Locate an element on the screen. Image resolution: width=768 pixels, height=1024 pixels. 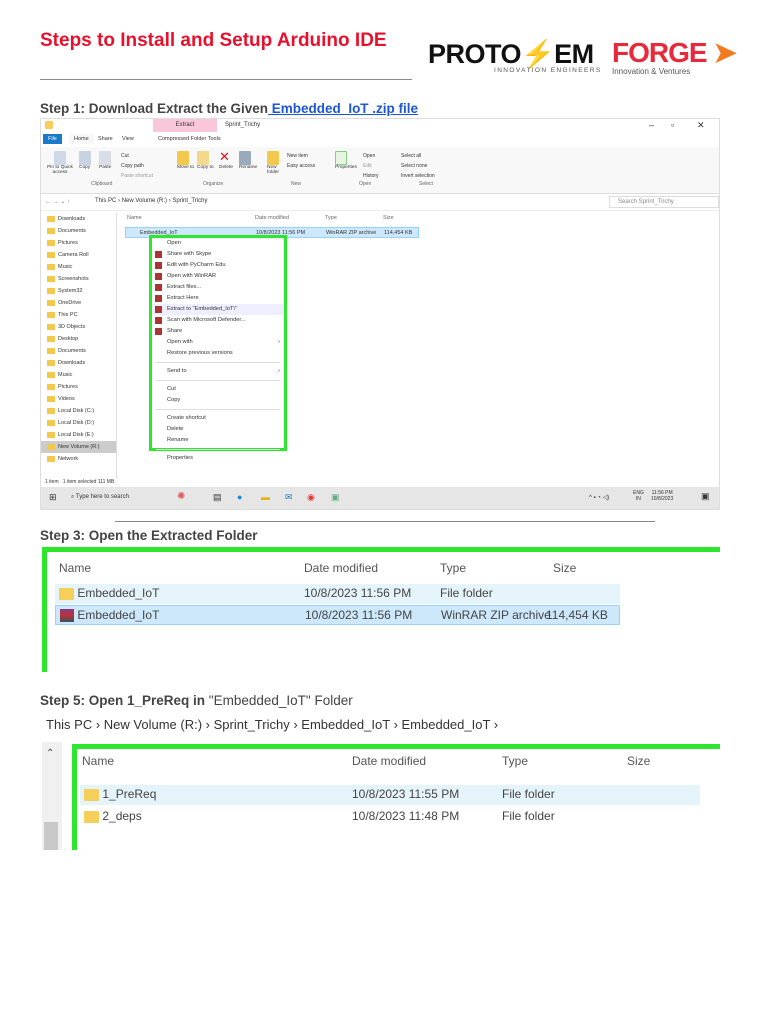
context-menu-item: Send to › is located at coordinates (218, 371).